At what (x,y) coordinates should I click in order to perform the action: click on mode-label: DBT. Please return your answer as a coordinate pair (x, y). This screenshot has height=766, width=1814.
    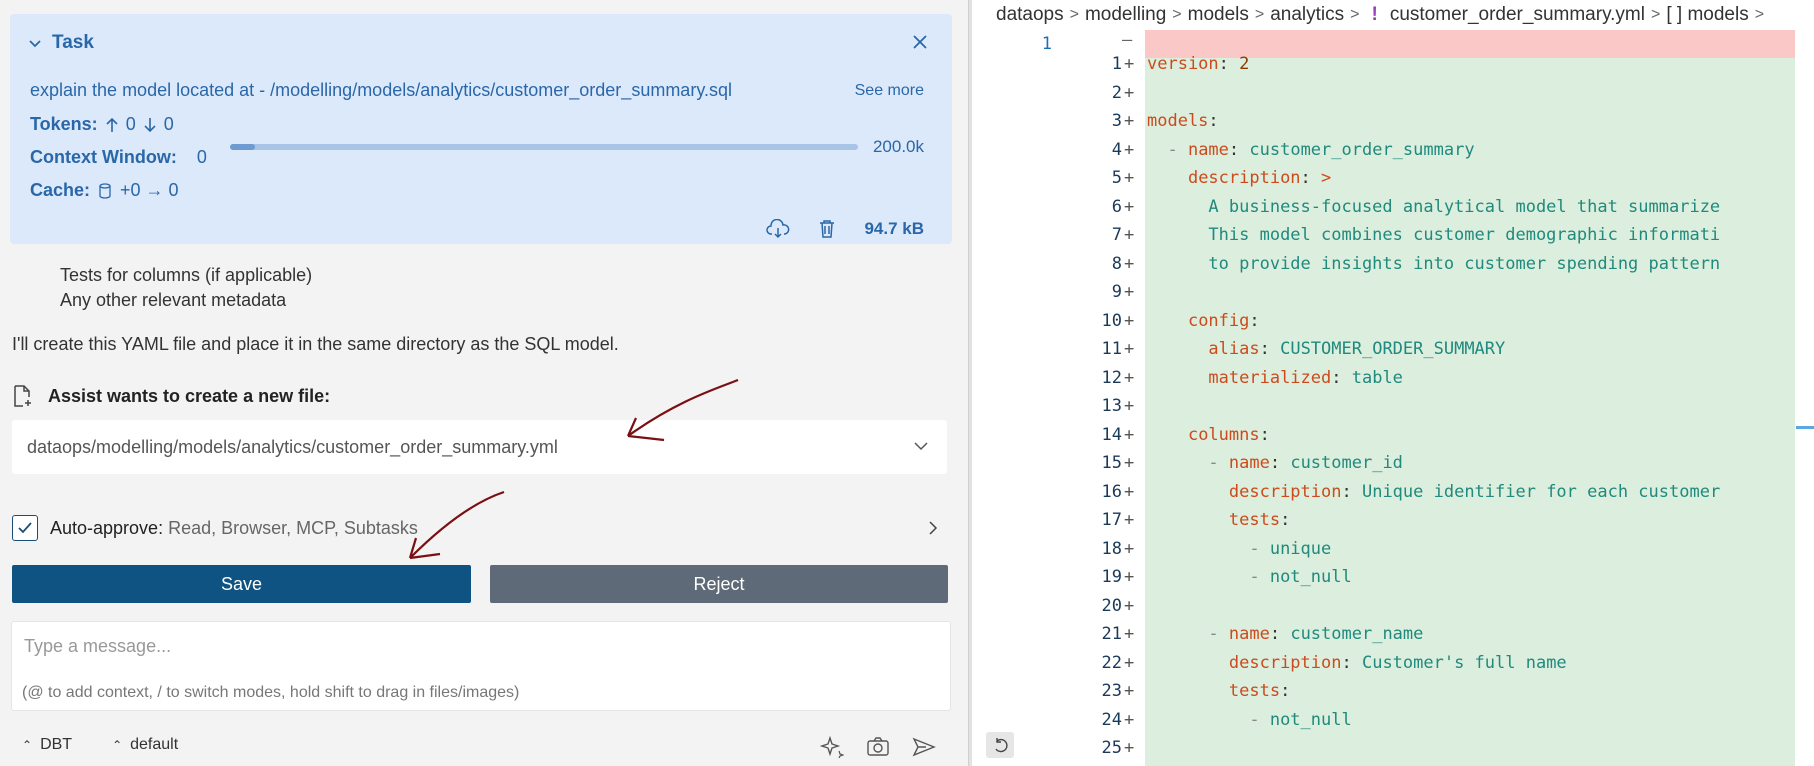
    Looking at the image, I should click on (56, 744).